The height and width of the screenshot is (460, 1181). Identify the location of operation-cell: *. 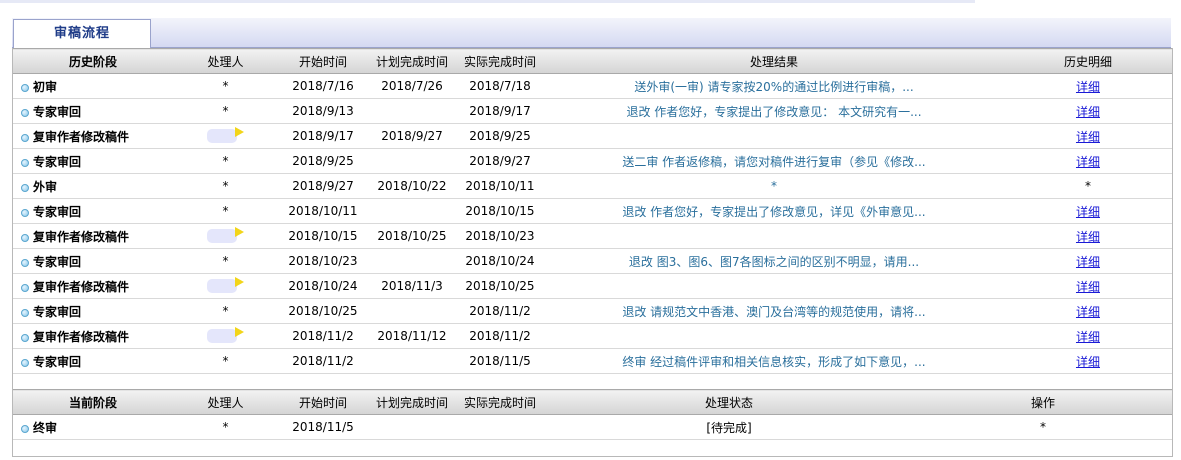
(1043, 427).